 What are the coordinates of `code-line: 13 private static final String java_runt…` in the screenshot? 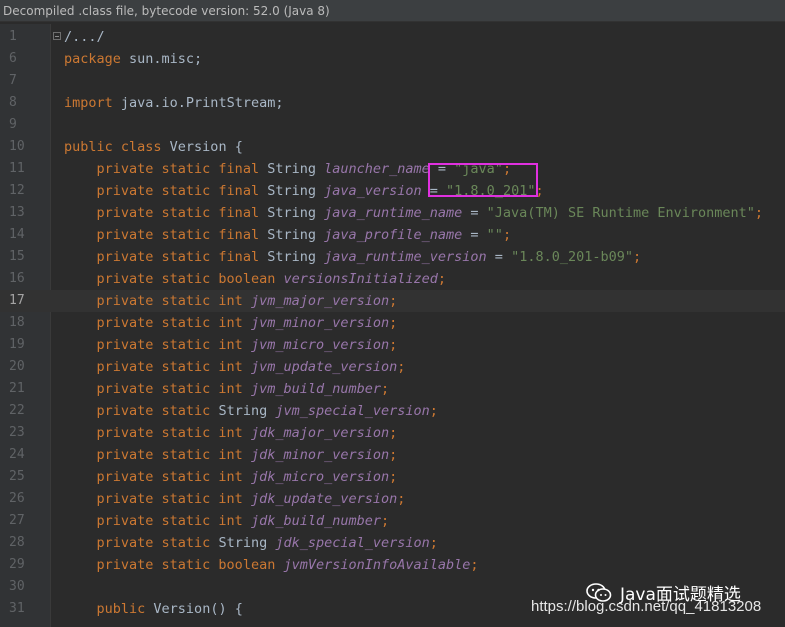 It's located at (392, 213).